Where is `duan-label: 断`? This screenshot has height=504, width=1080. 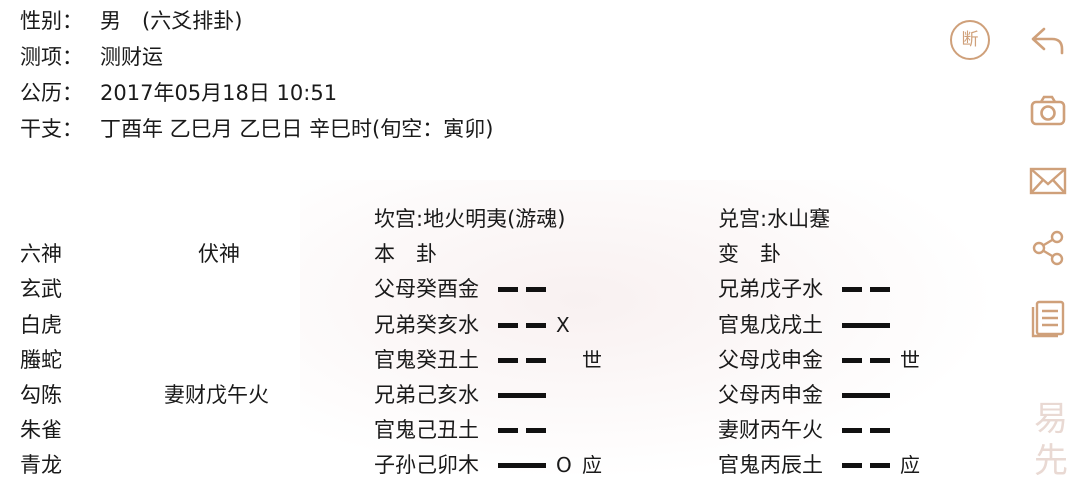 duan-label: 断 is located at coordinates (970, 40).